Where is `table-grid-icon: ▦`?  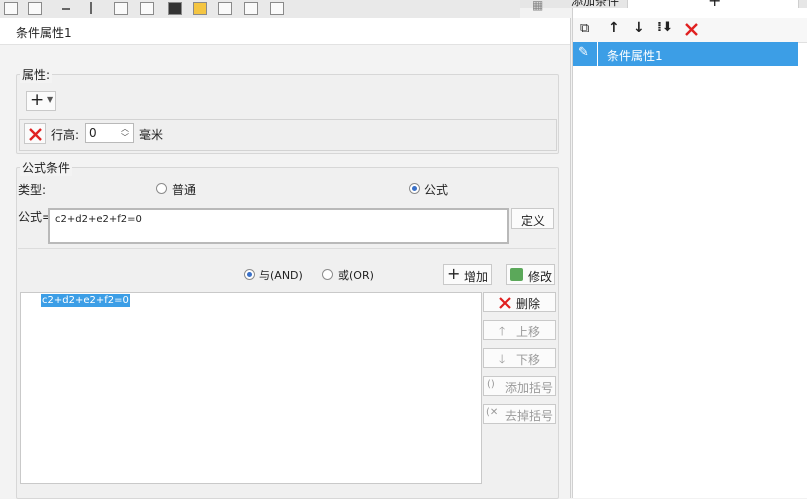
table-grid-icon: ▦ is located at coordinates (538, 6).